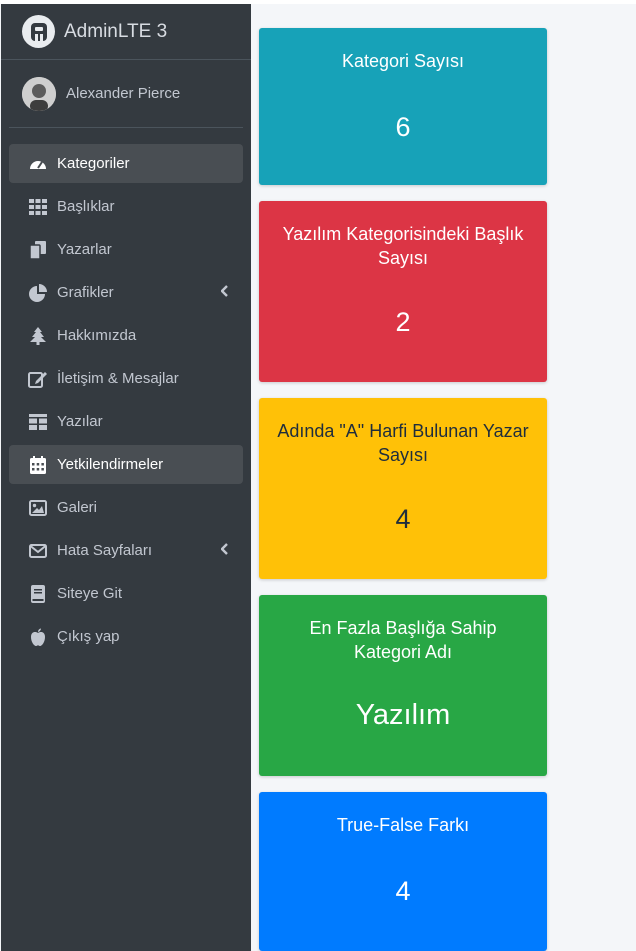  I want to click on sidebar-item-label: Galeri, so click(77, 507).